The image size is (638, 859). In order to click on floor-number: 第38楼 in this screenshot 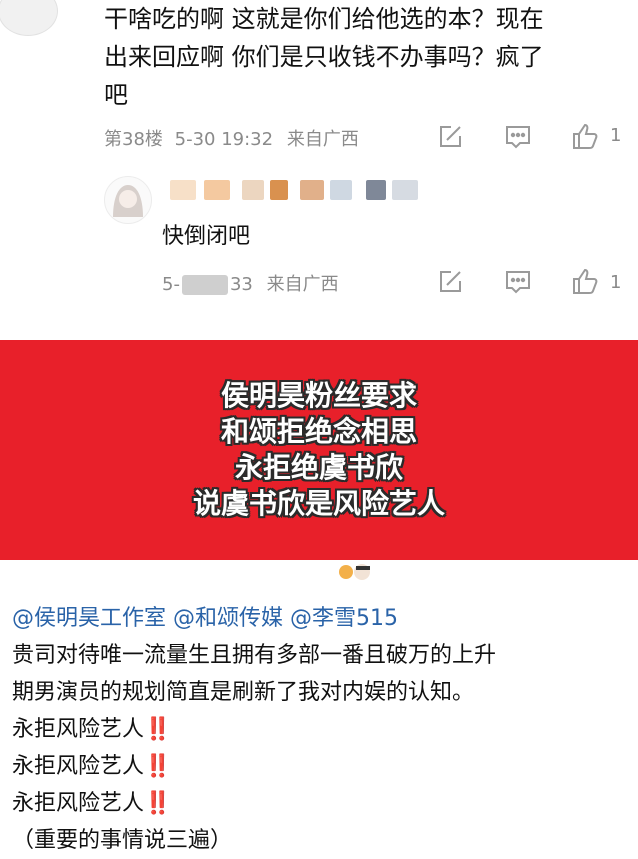, I will do `click(133, 139)`.